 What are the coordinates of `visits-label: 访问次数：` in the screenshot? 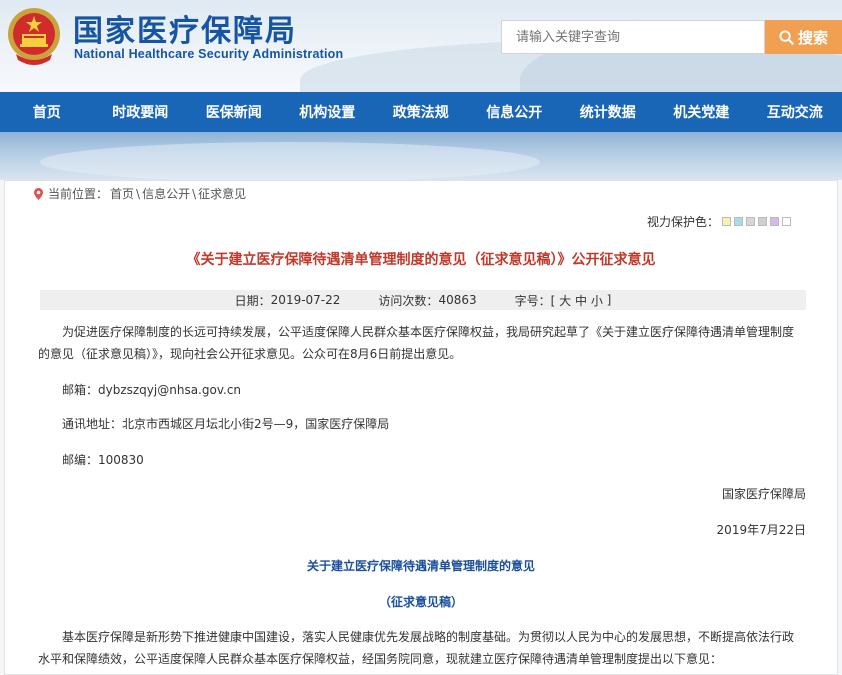 It's located at (408, 300).